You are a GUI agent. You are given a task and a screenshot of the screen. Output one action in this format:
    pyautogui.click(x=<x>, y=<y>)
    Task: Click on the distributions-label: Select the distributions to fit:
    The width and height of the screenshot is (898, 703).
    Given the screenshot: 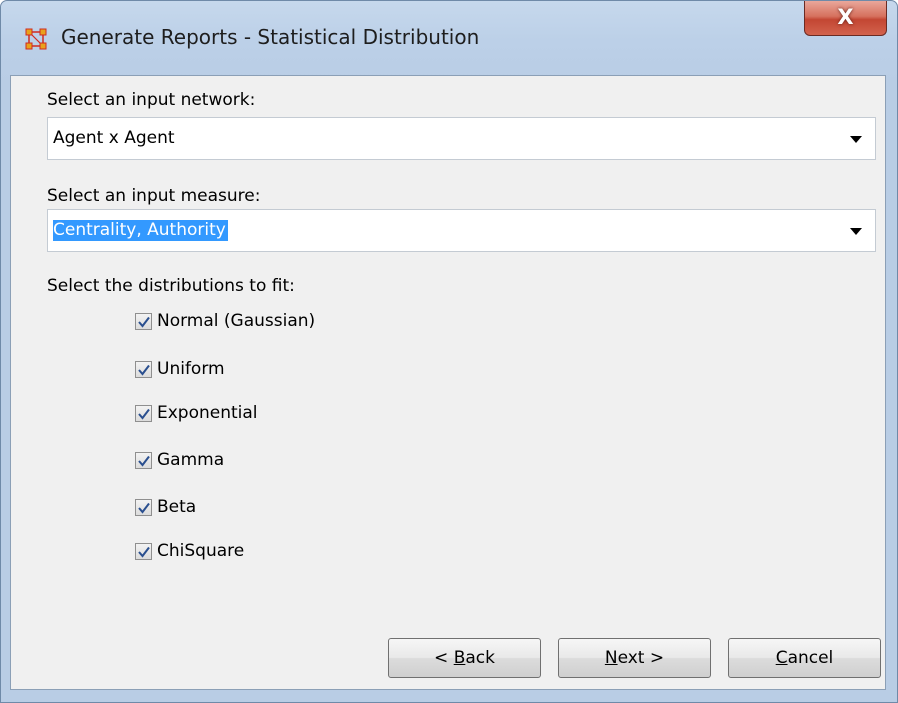 What is the action you would take?
    pyautogui.click(x=171, y=286)
    